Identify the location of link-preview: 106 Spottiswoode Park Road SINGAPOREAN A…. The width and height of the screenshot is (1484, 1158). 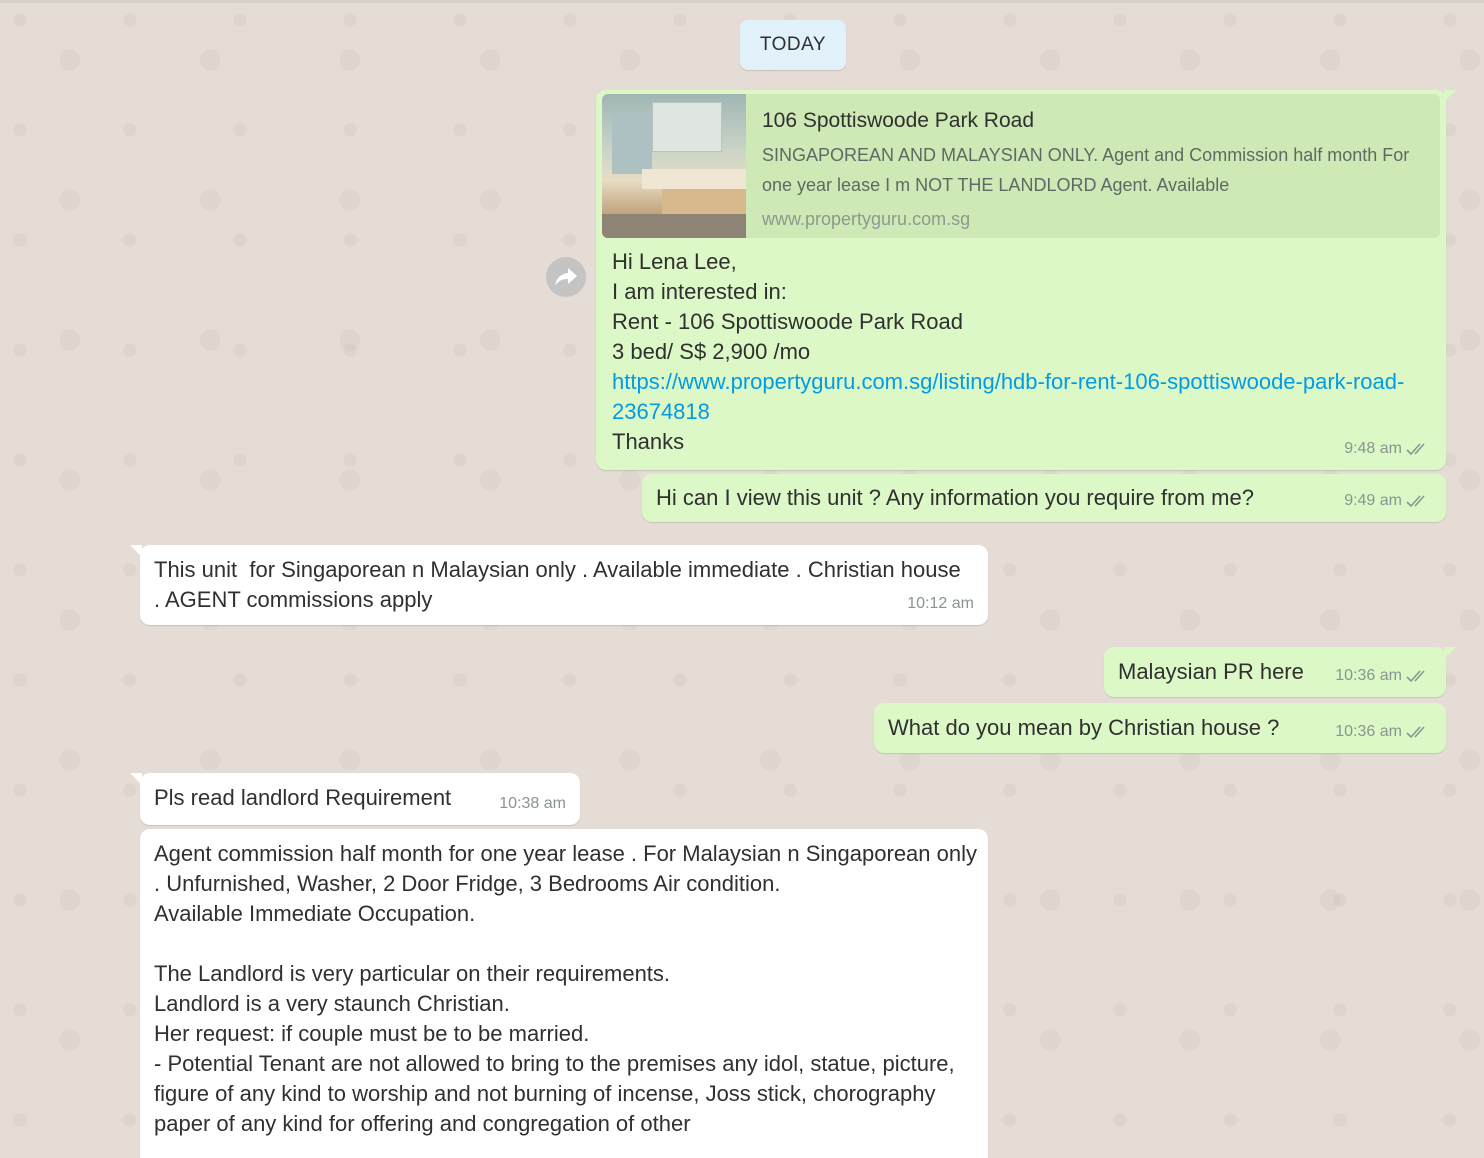
(1021, 166).